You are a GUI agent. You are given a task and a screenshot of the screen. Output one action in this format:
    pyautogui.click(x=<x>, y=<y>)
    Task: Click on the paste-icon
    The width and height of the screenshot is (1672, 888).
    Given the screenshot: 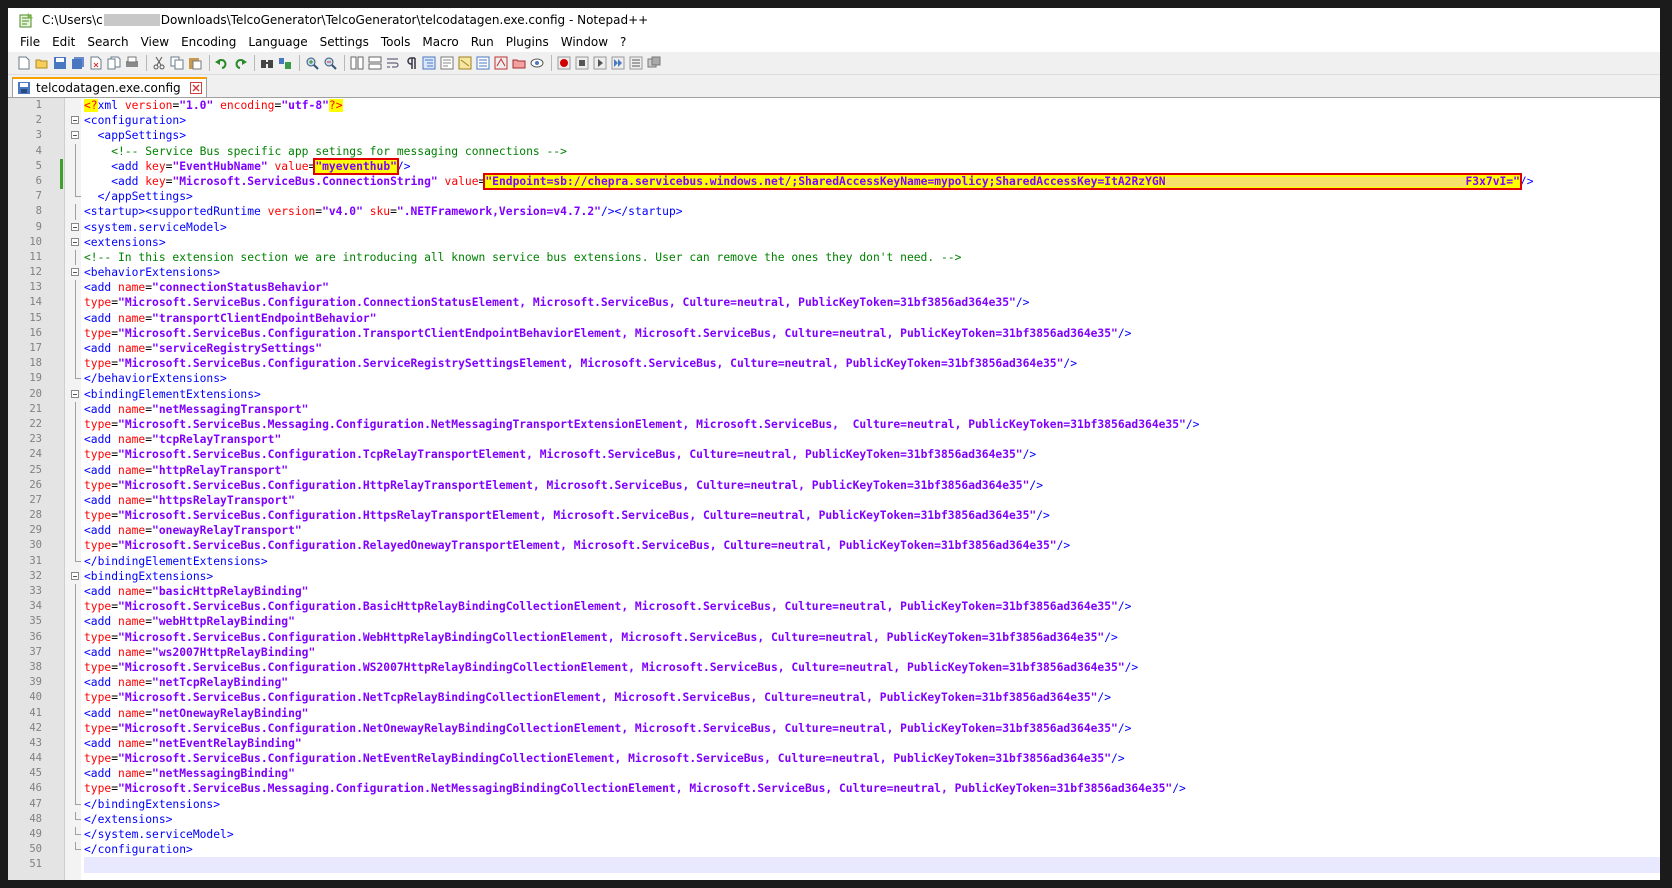 What is the action you would take?
    pyautogui.click(x=195, y=63)
    